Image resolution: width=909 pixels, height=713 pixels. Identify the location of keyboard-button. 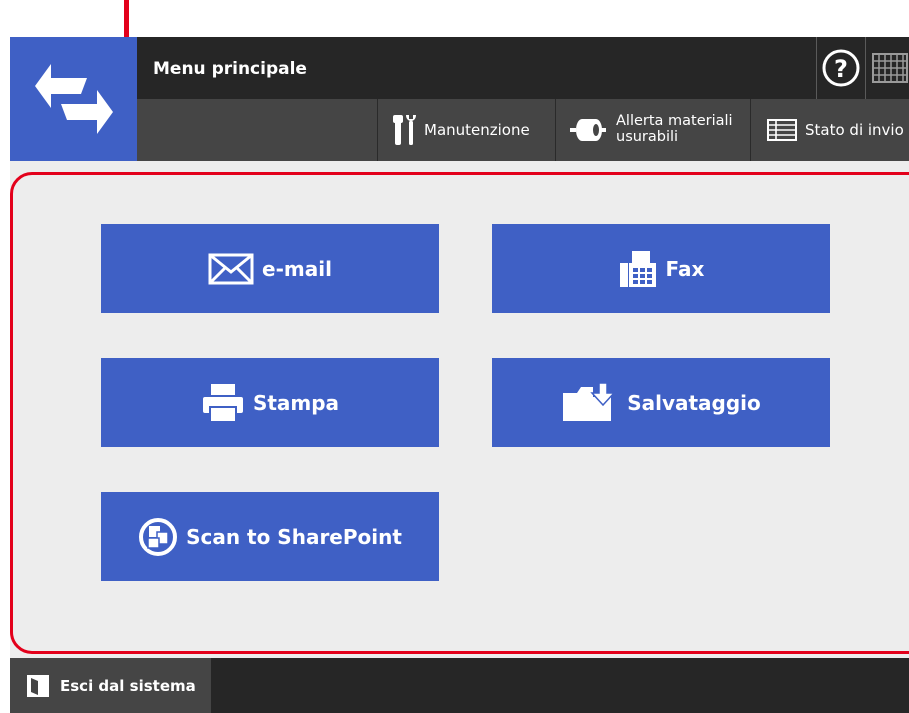
(887, 68).